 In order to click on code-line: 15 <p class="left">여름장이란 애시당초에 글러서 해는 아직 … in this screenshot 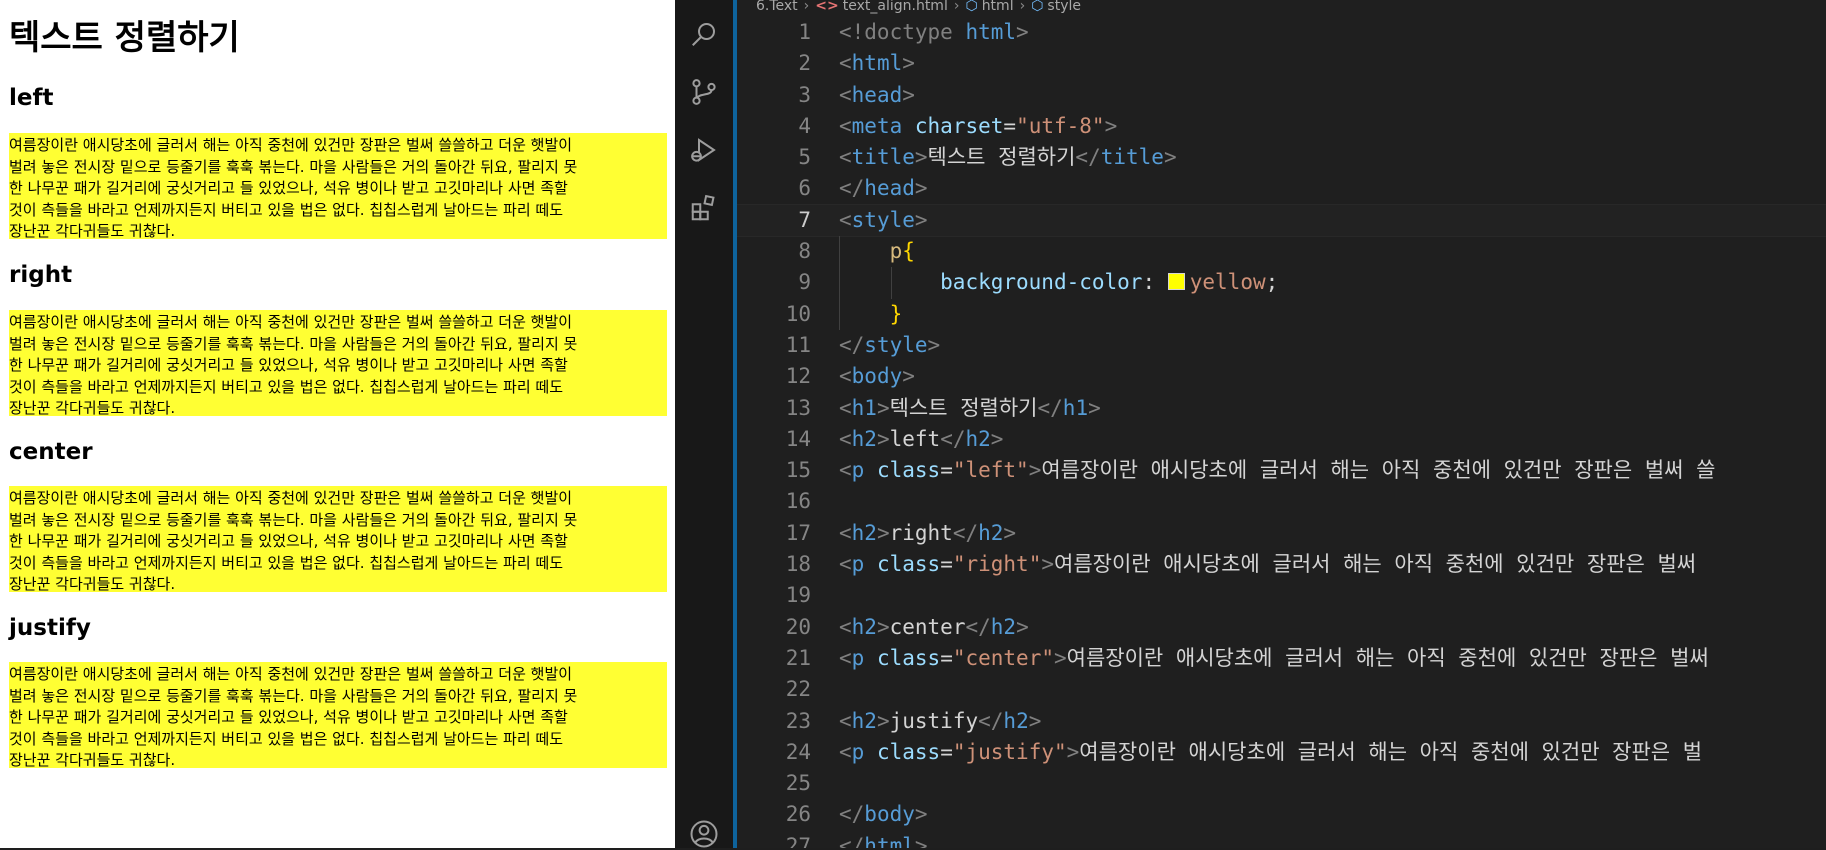, I will do `click(1281, 470)`.